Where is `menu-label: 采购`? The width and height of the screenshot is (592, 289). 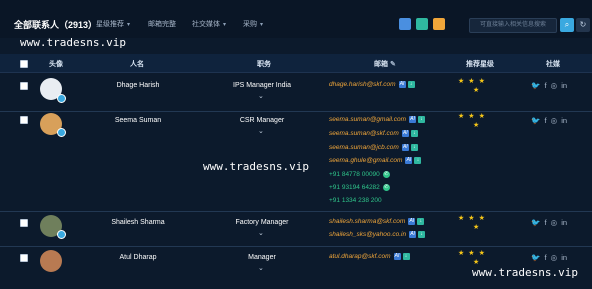
menu-label: 采购 is located at coordinates (250, 24).